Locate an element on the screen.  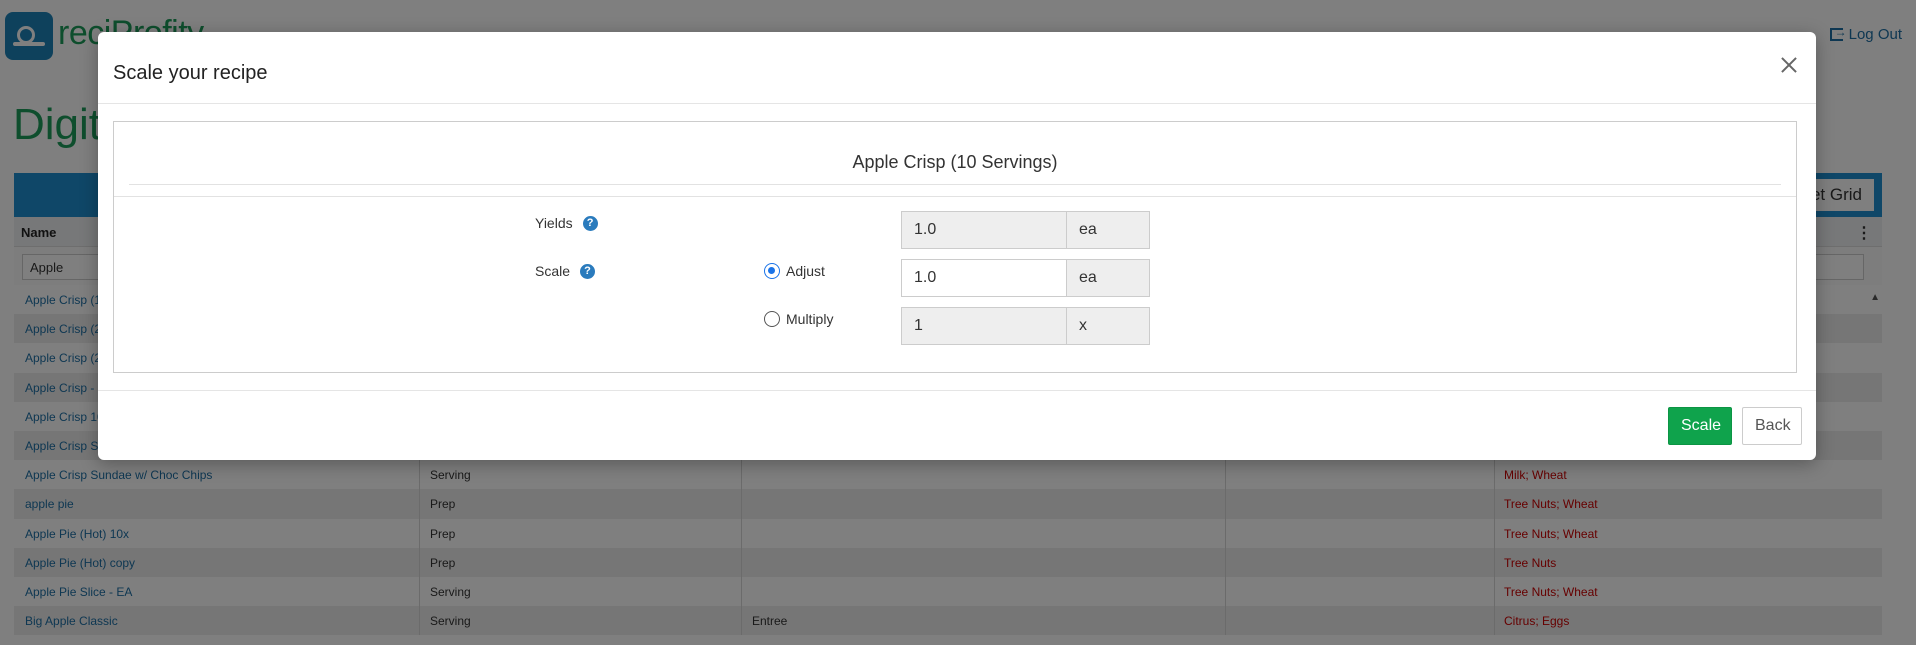
adjust-value-input is located at coordinates (984, 278).